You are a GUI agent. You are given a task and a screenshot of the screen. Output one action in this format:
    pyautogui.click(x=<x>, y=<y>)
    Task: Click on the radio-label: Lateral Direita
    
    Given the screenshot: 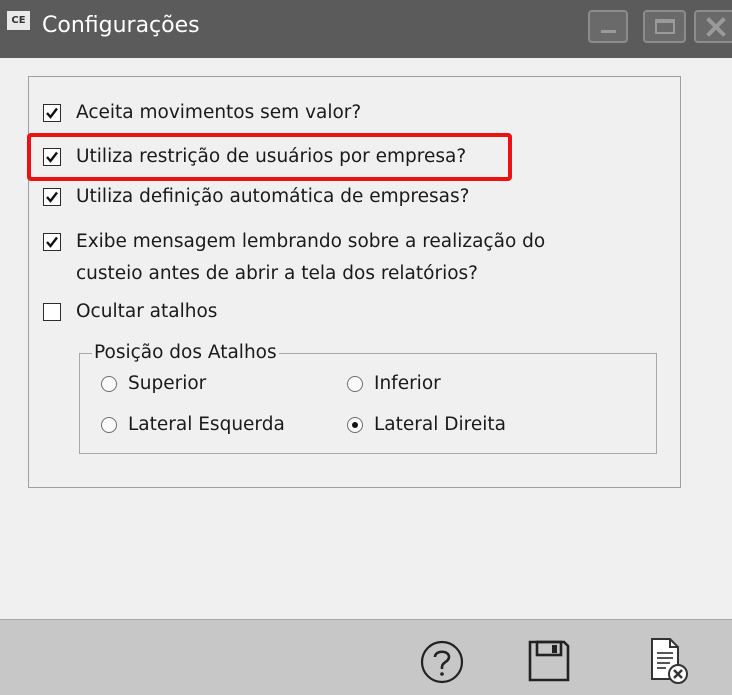 What is the action you would take?
    pyautogui.click(x=440, y=424)
    